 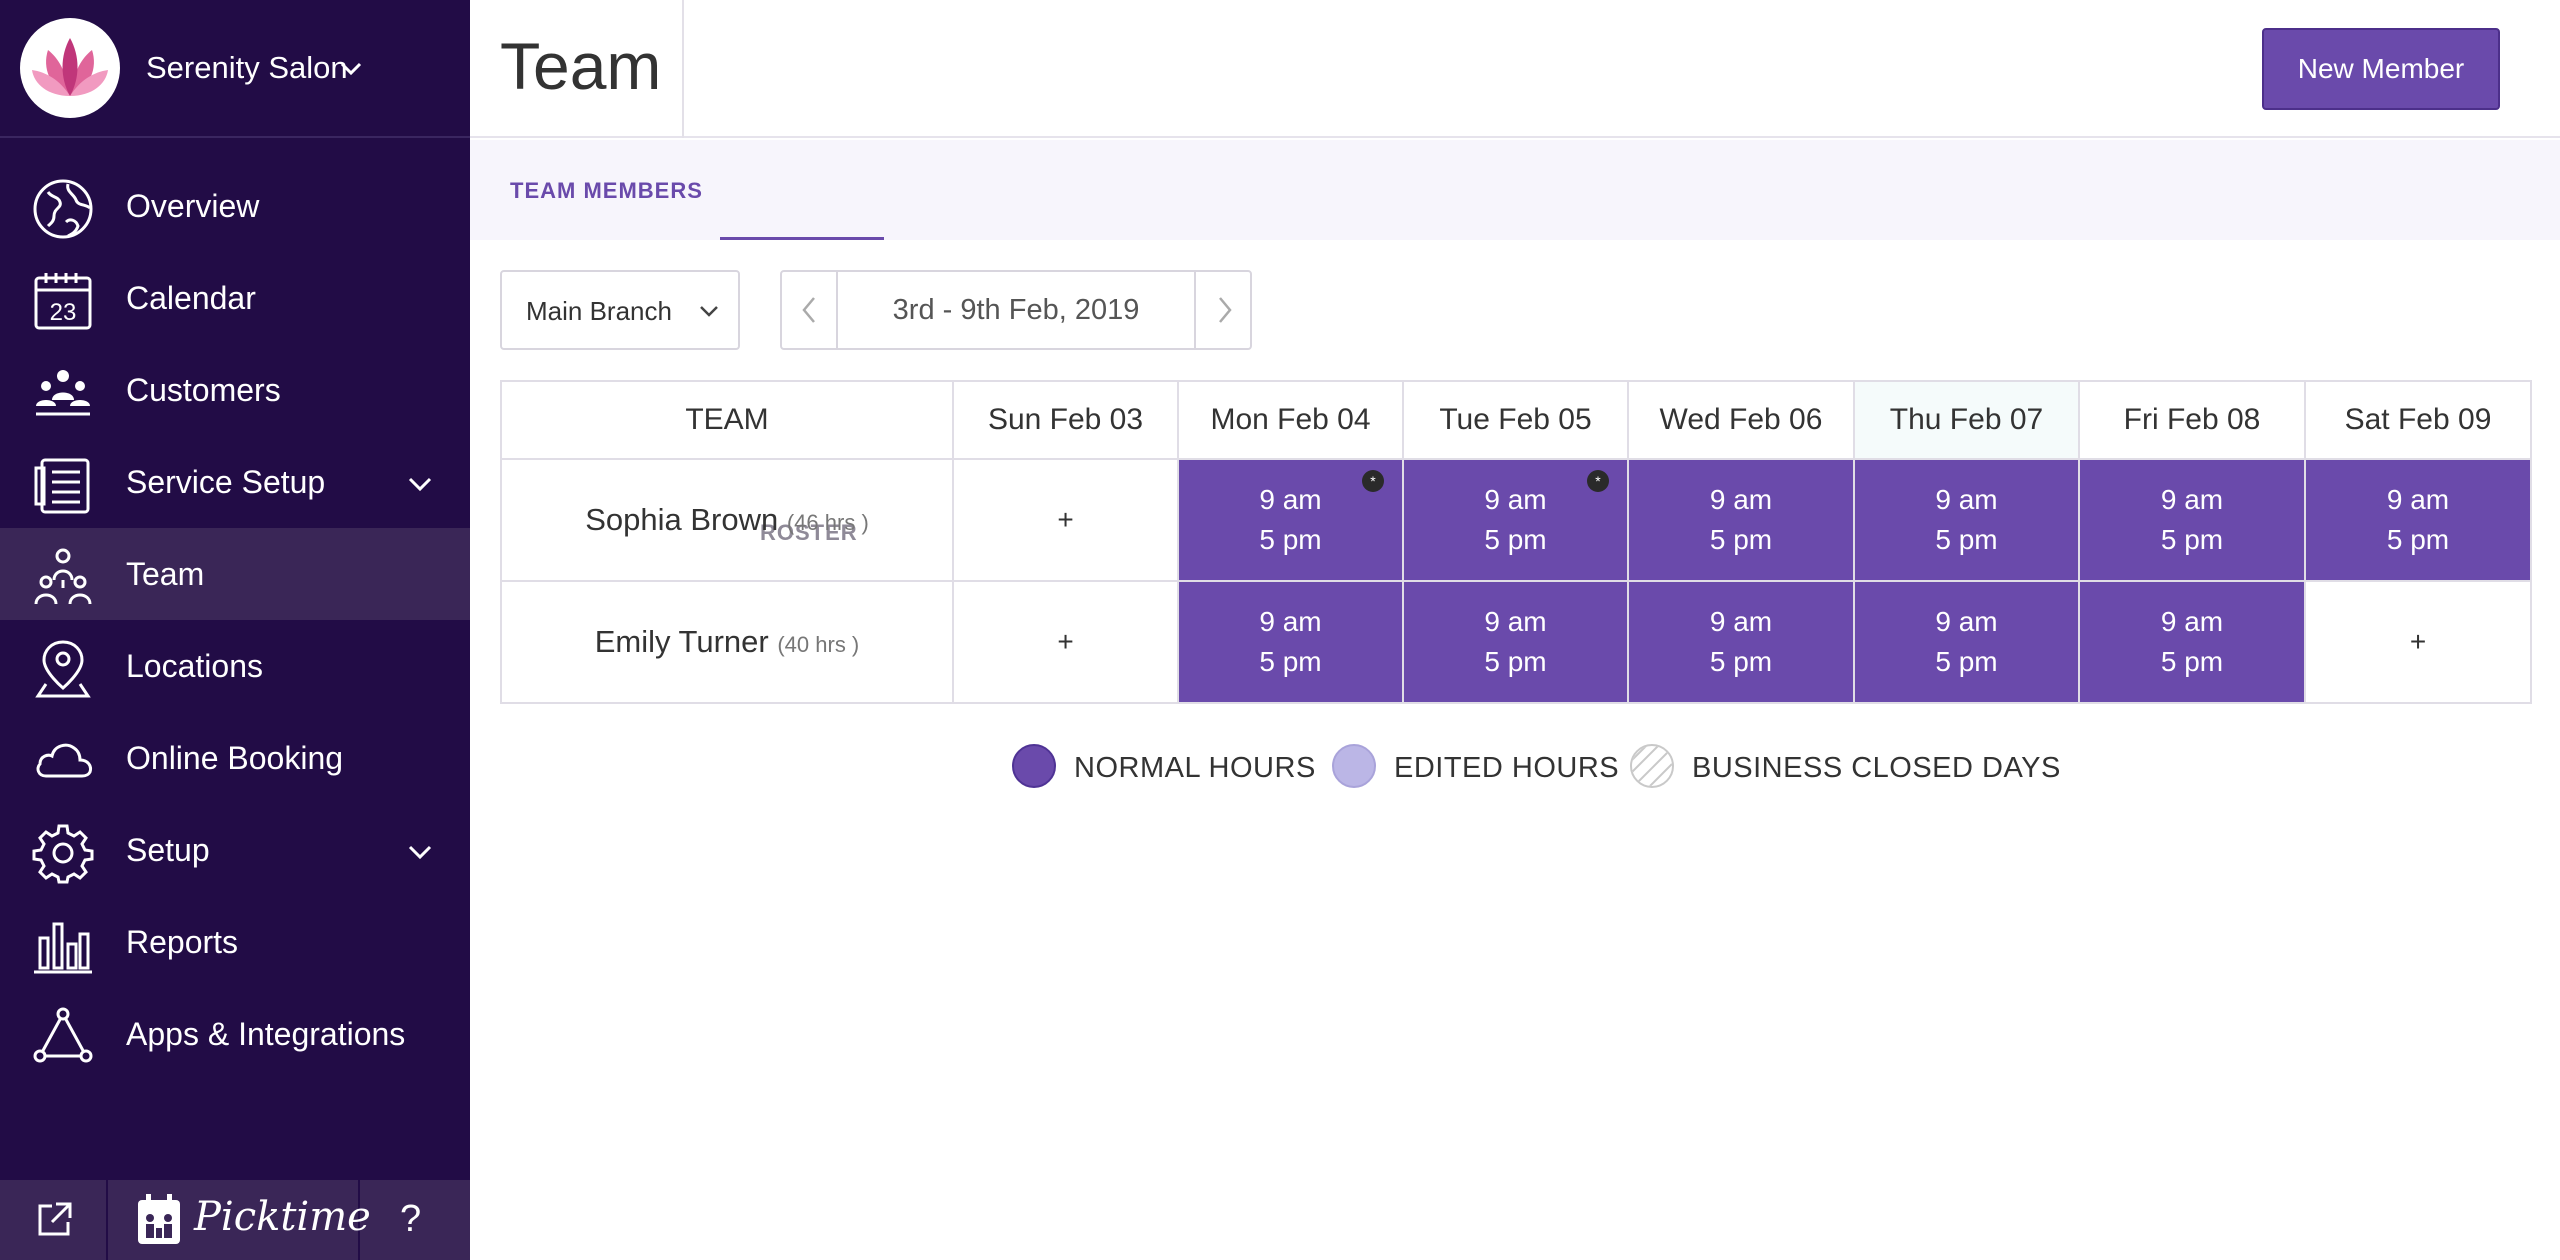 I want to click on salon-switcher: Serenity Salon, so click(x=235, y=69).